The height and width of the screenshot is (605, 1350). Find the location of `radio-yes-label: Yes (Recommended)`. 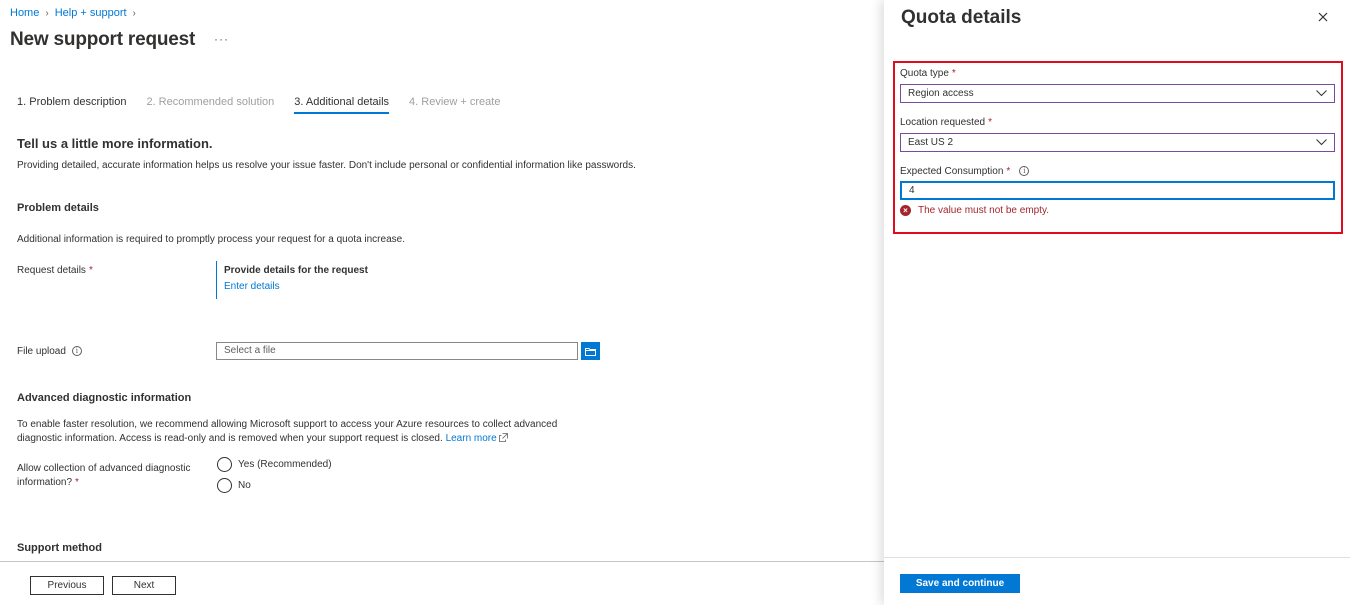

radio-yes-label: Yes (Recommended) is located at coordinates (285, 464).